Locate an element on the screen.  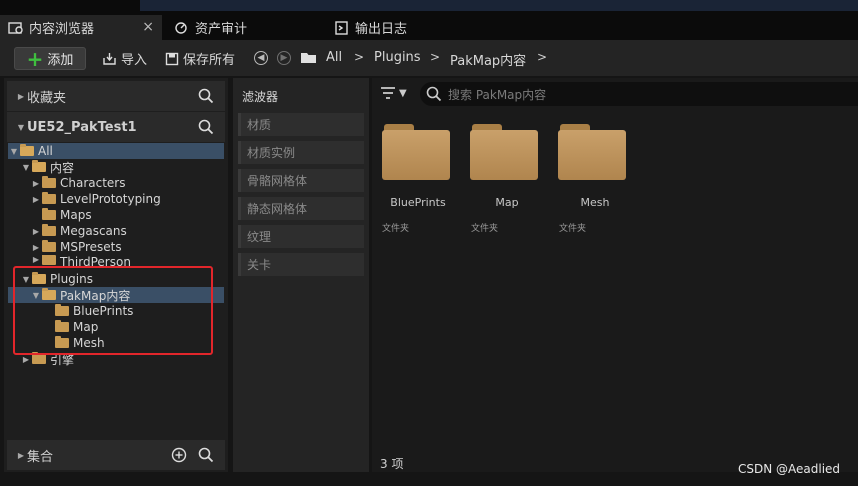
tree-item-maps: Maps is located at coordinates (67, 215).